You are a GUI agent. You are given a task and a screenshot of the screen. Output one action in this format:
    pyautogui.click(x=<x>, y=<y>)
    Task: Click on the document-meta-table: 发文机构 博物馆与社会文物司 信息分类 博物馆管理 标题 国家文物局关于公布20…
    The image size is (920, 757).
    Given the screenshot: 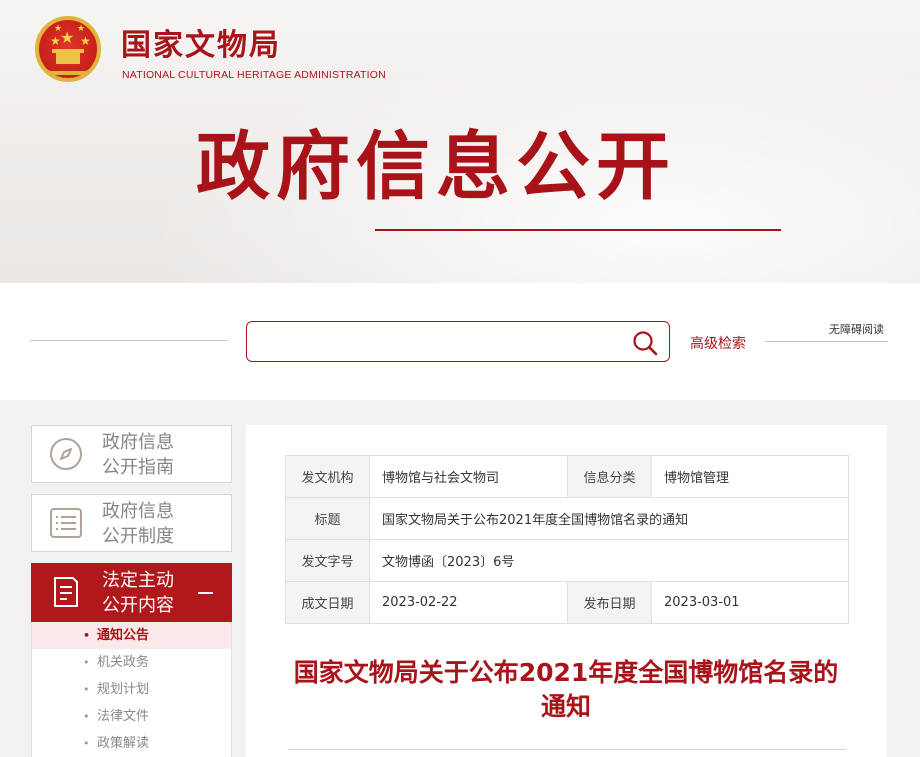 What is the action you would take?
    pyautogui.click(x=567, y=539)
    